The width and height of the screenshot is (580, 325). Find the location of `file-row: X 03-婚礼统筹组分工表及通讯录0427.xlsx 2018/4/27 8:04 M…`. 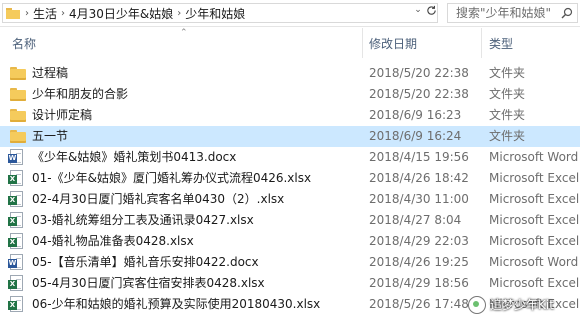

file-row: X 03-婚礼统筹组分工表及通讯录0427.xlsx 2018/4/27 8:04 M… is located at coordinates (290, 220).